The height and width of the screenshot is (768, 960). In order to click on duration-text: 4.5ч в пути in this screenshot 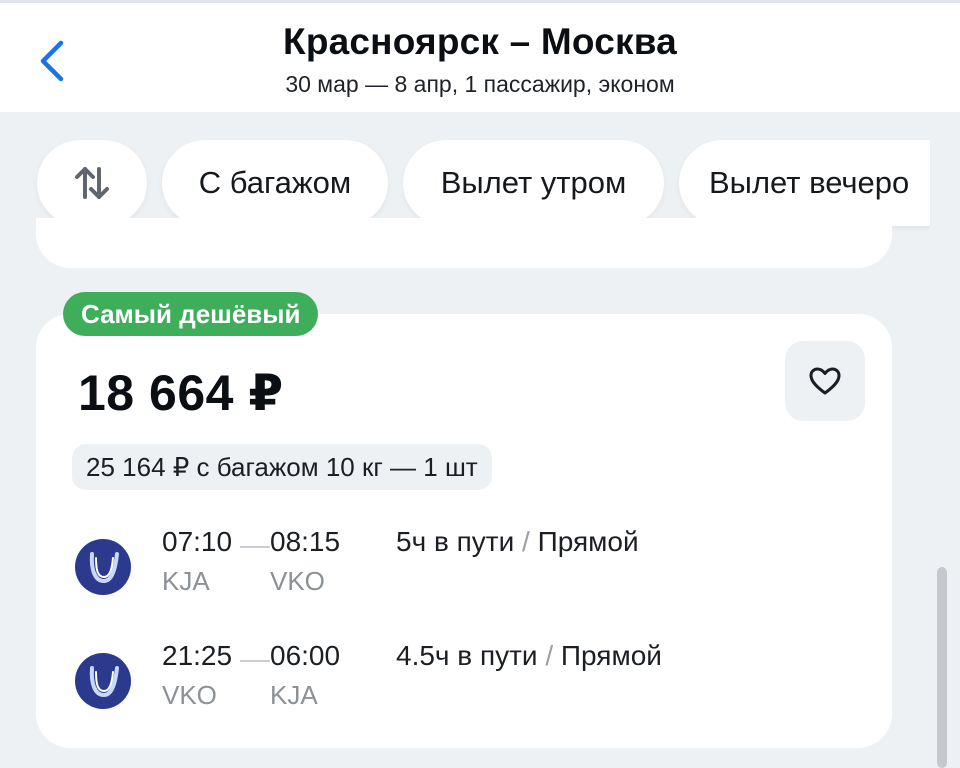, I will do `click(467, 655)`.